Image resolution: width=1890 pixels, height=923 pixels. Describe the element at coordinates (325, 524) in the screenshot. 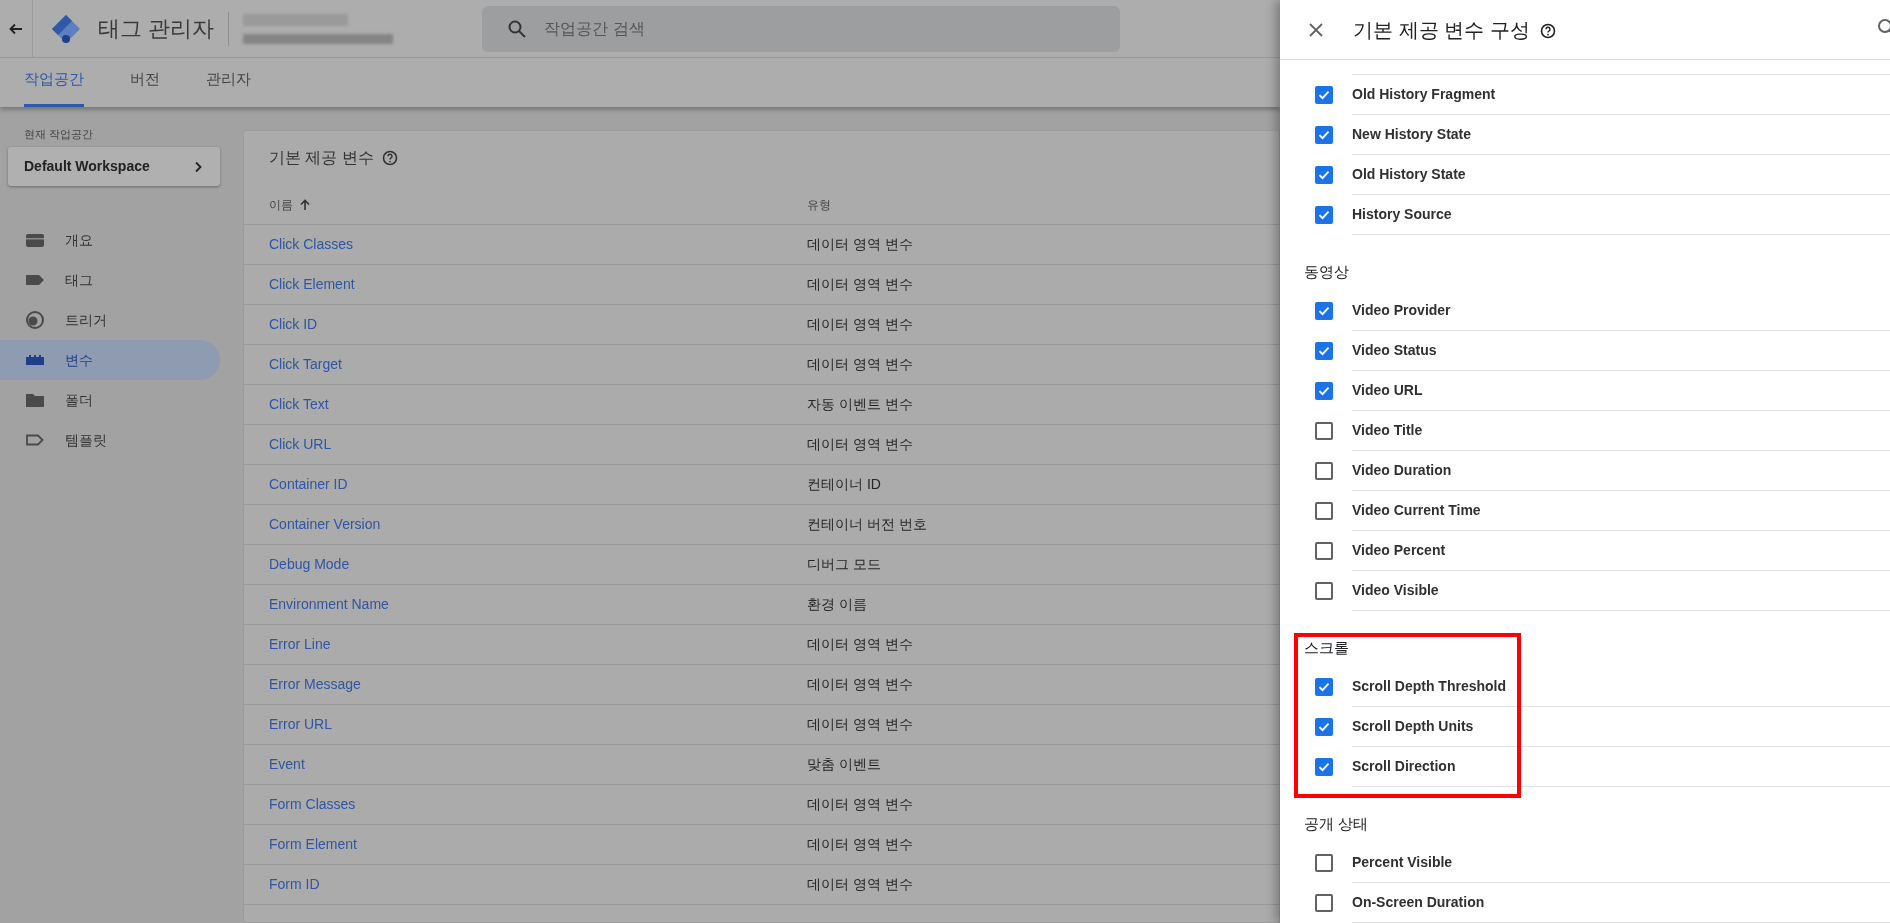

I see `variable-link: Container Version` at that location.